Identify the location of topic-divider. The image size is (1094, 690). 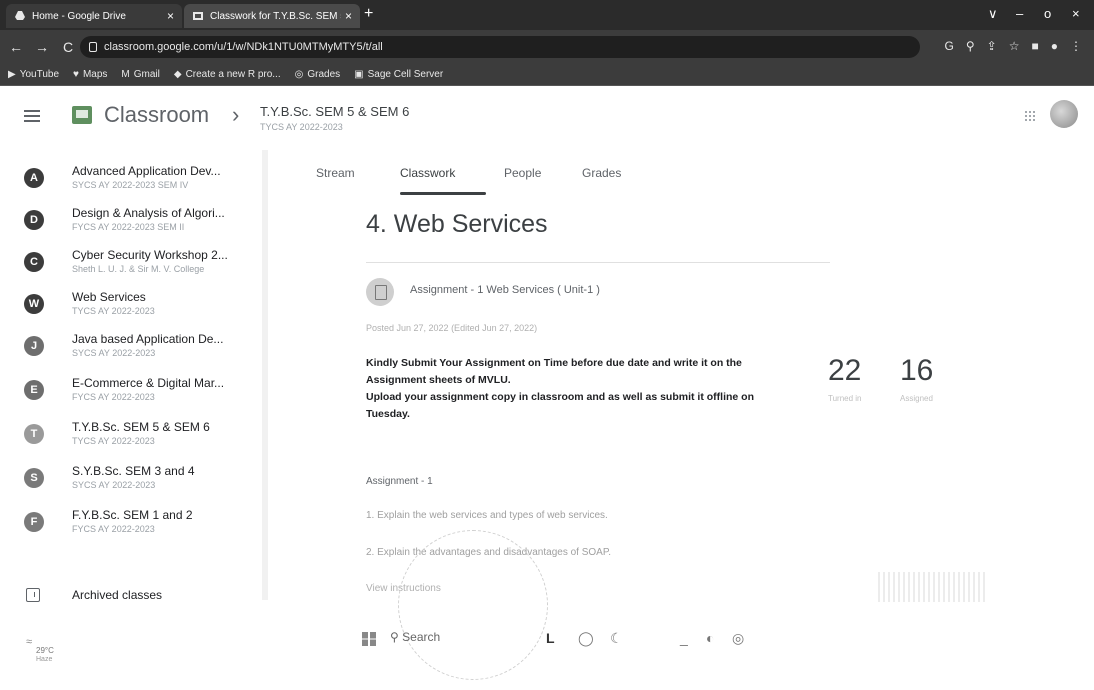
(598, 262).